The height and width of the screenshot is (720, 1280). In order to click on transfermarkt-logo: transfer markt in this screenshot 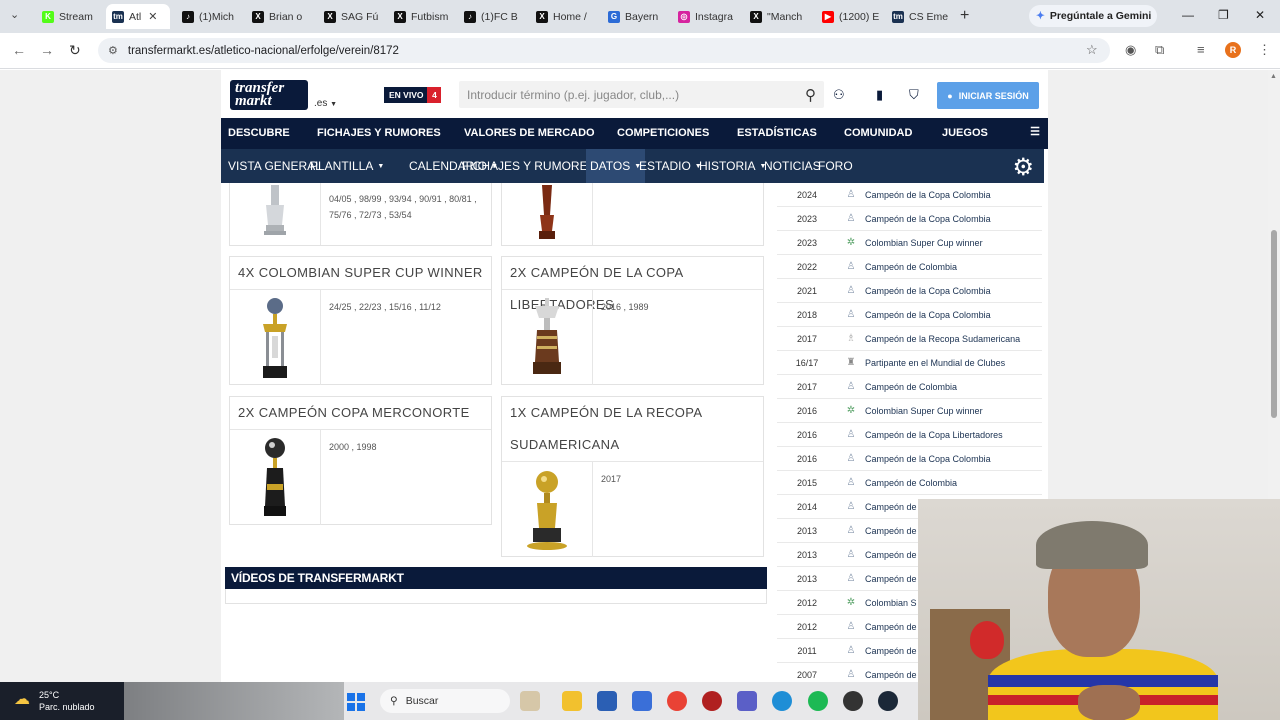, I will do `click(269, 95)`.